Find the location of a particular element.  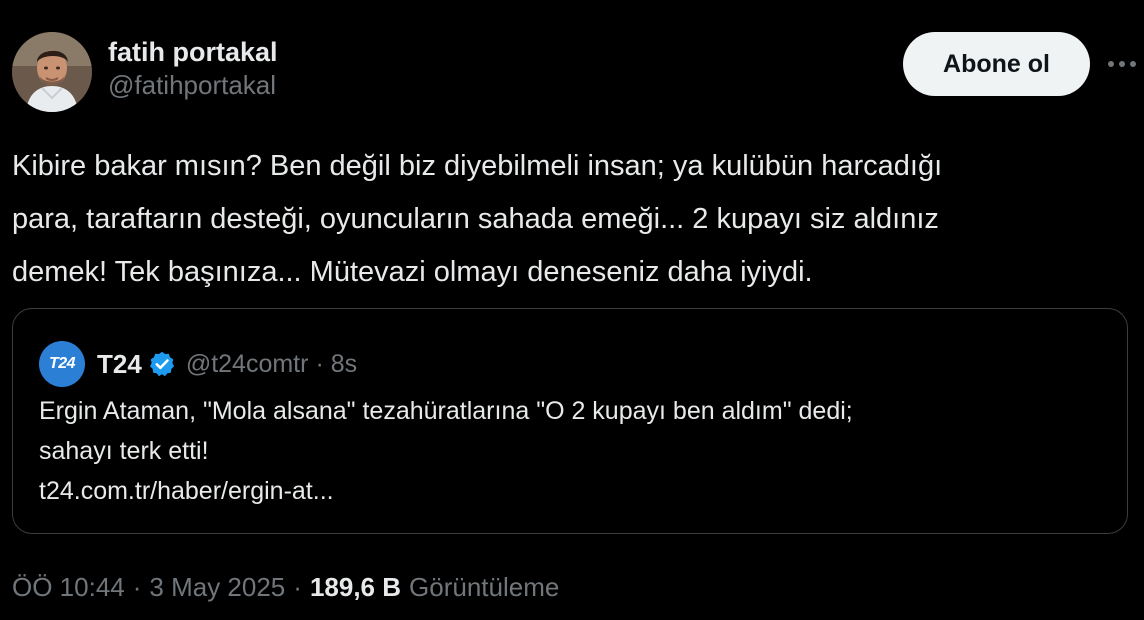

views-label: Görüntüleme is located at coordinates (484, 587).